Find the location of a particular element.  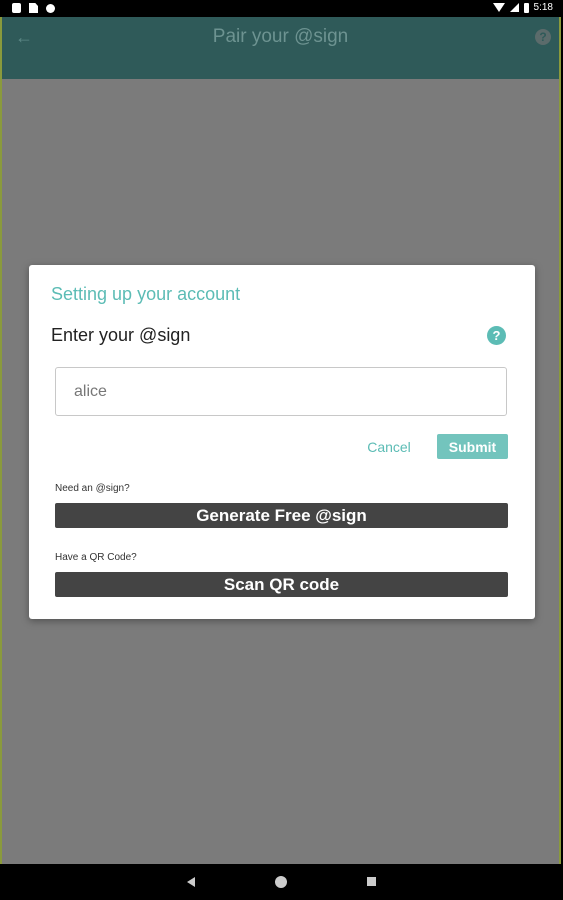

circle-icon is located at coordinates (50, 8).